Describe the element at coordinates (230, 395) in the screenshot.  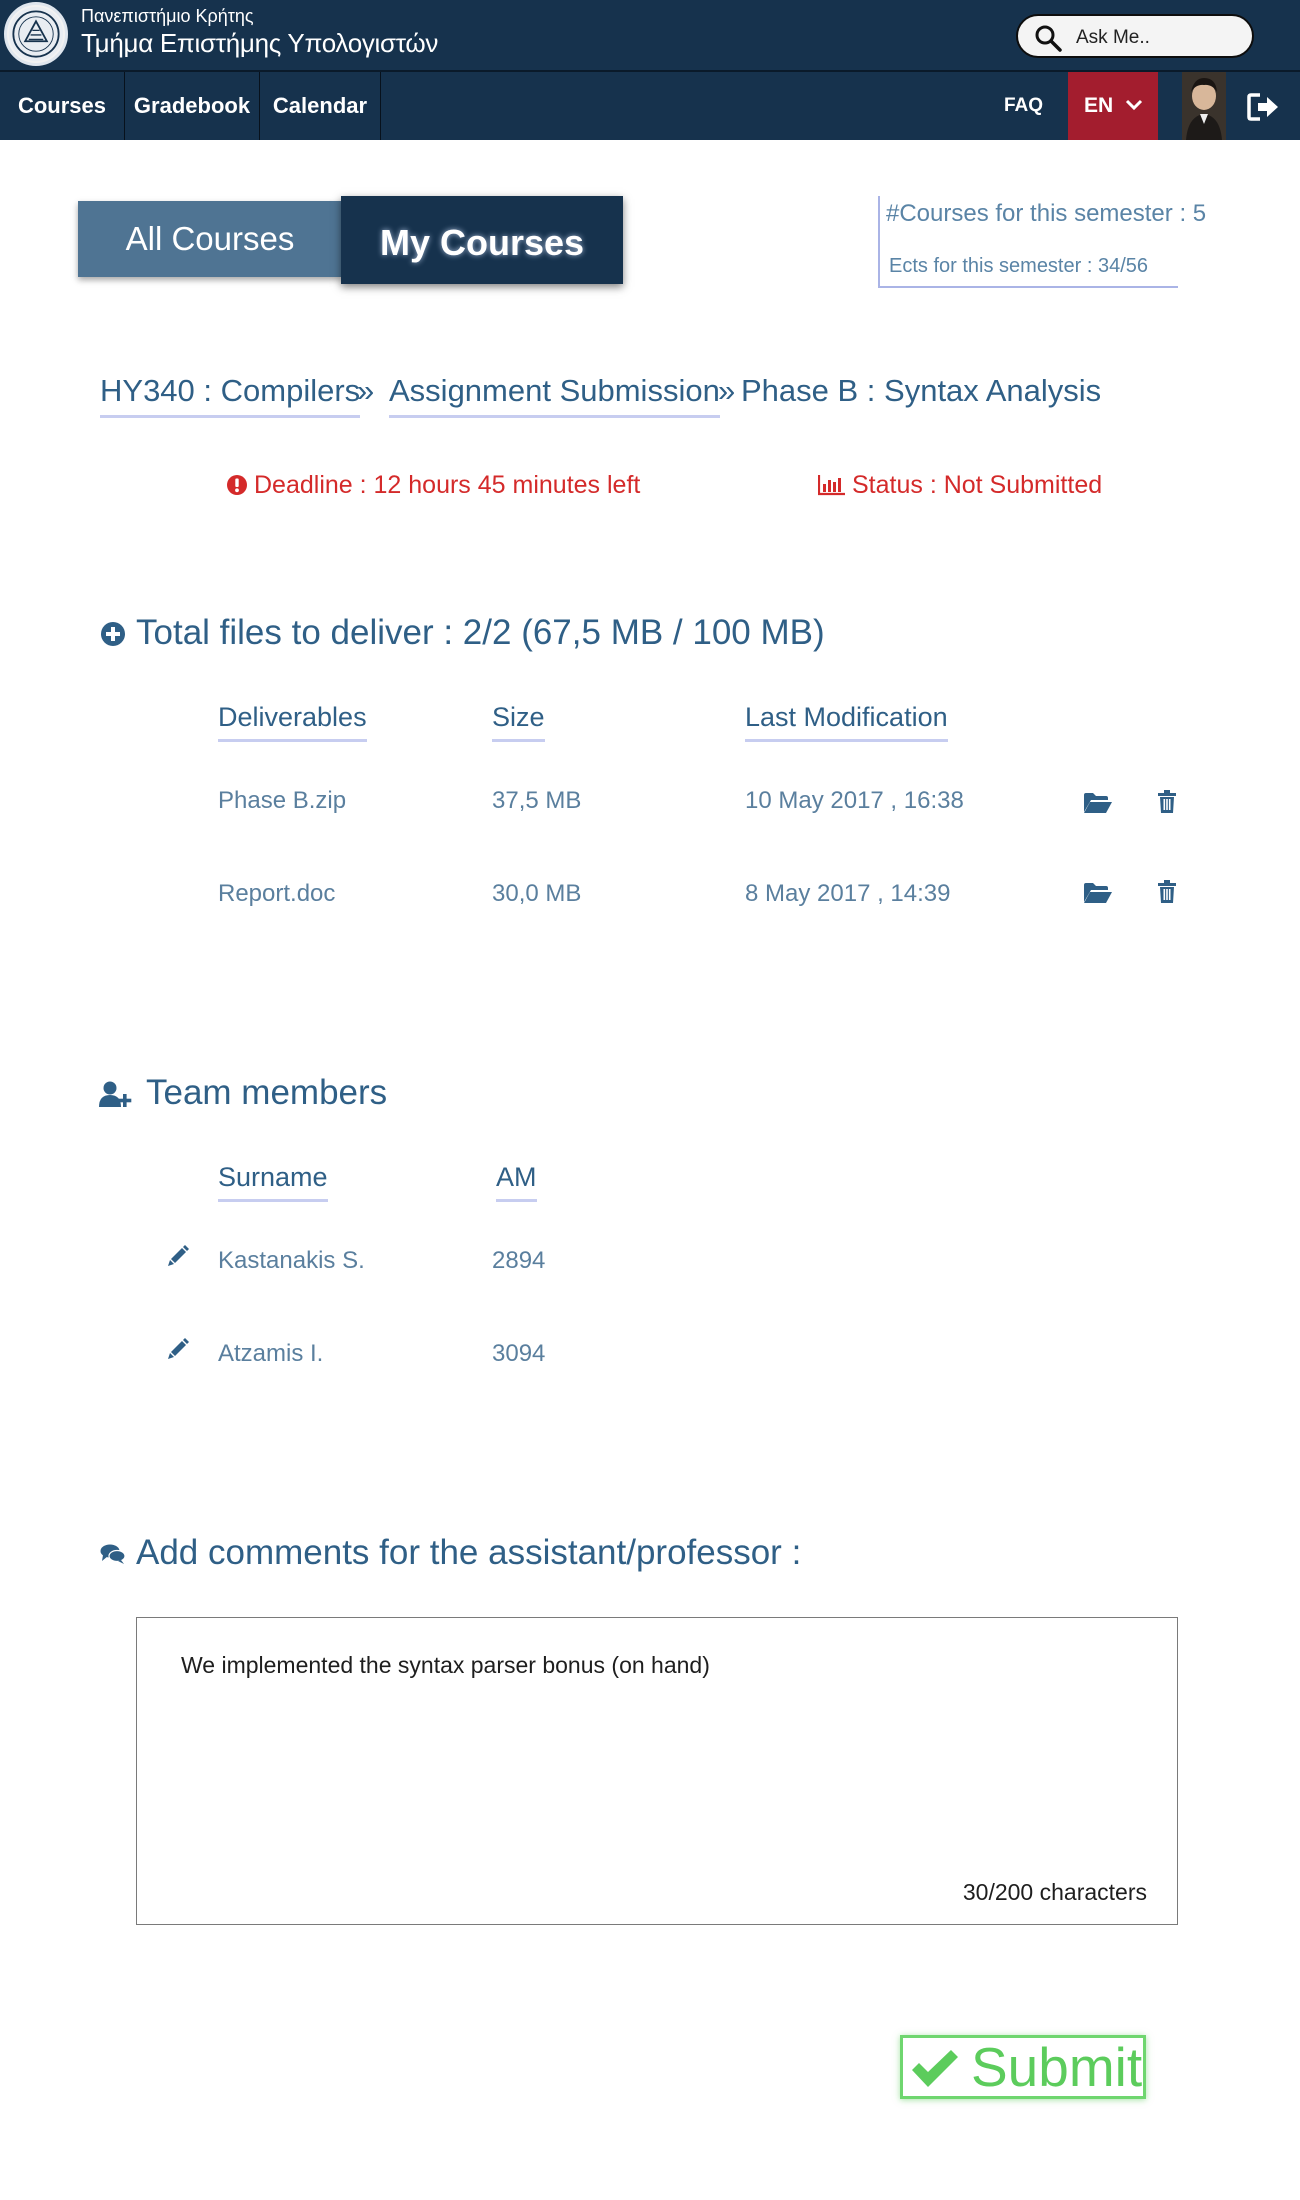
I see `breadcrumb-course: HY340 : Compilers` at that location.